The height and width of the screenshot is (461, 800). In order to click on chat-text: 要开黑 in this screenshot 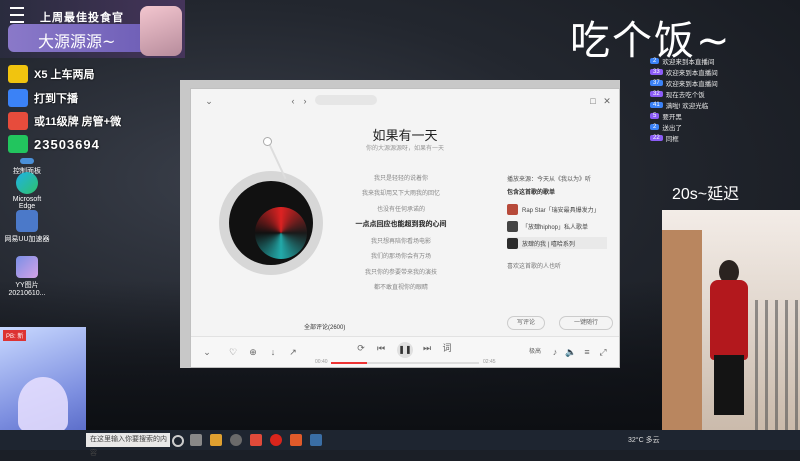, I will do `click(672, 117)`.